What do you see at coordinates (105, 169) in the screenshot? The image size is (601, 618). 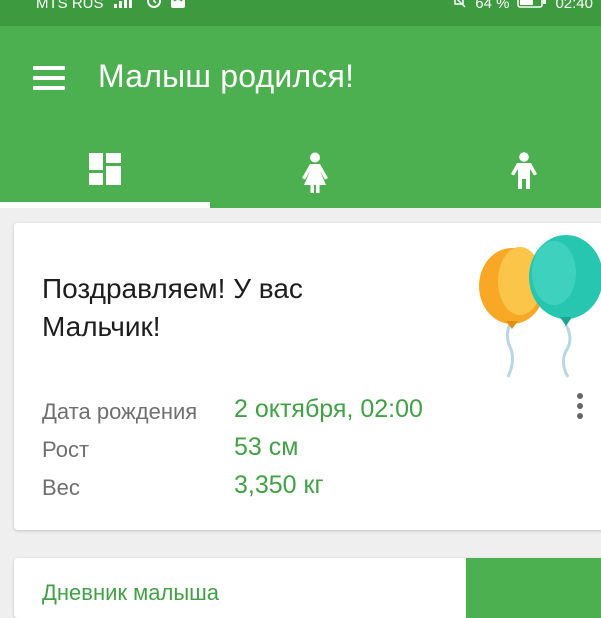 I see `dashboard-icon` at bounding box center [105, 169].